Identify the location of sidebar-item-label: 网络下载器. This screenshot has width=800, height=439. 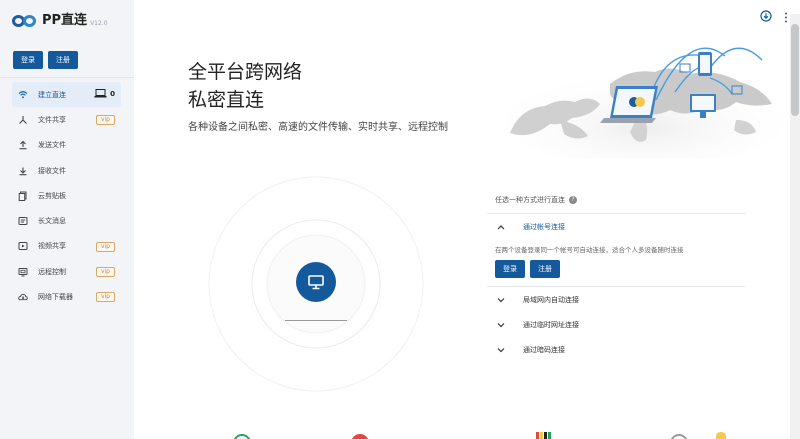
(55, 297).